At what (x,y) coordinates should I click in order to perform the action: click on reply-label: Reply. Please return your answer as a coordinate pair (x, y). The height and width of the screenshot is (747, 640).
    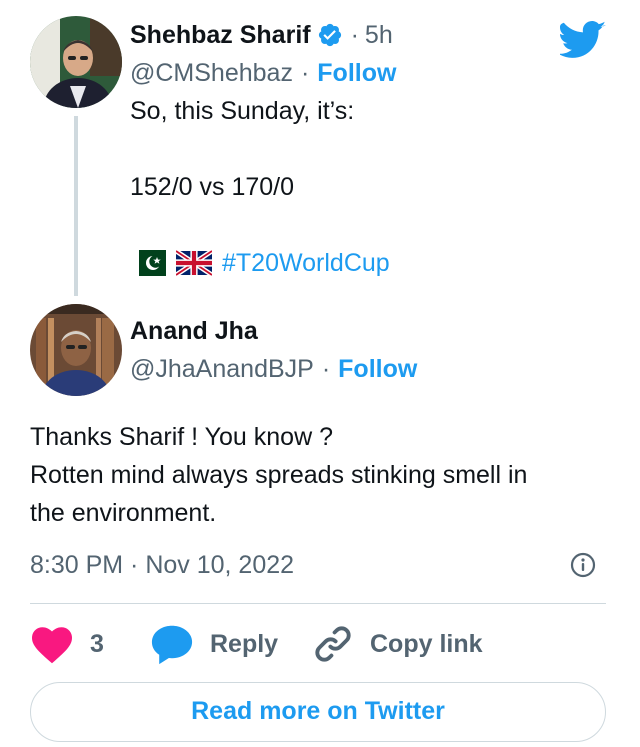
    Looking at the image, I should click on (244, 643).